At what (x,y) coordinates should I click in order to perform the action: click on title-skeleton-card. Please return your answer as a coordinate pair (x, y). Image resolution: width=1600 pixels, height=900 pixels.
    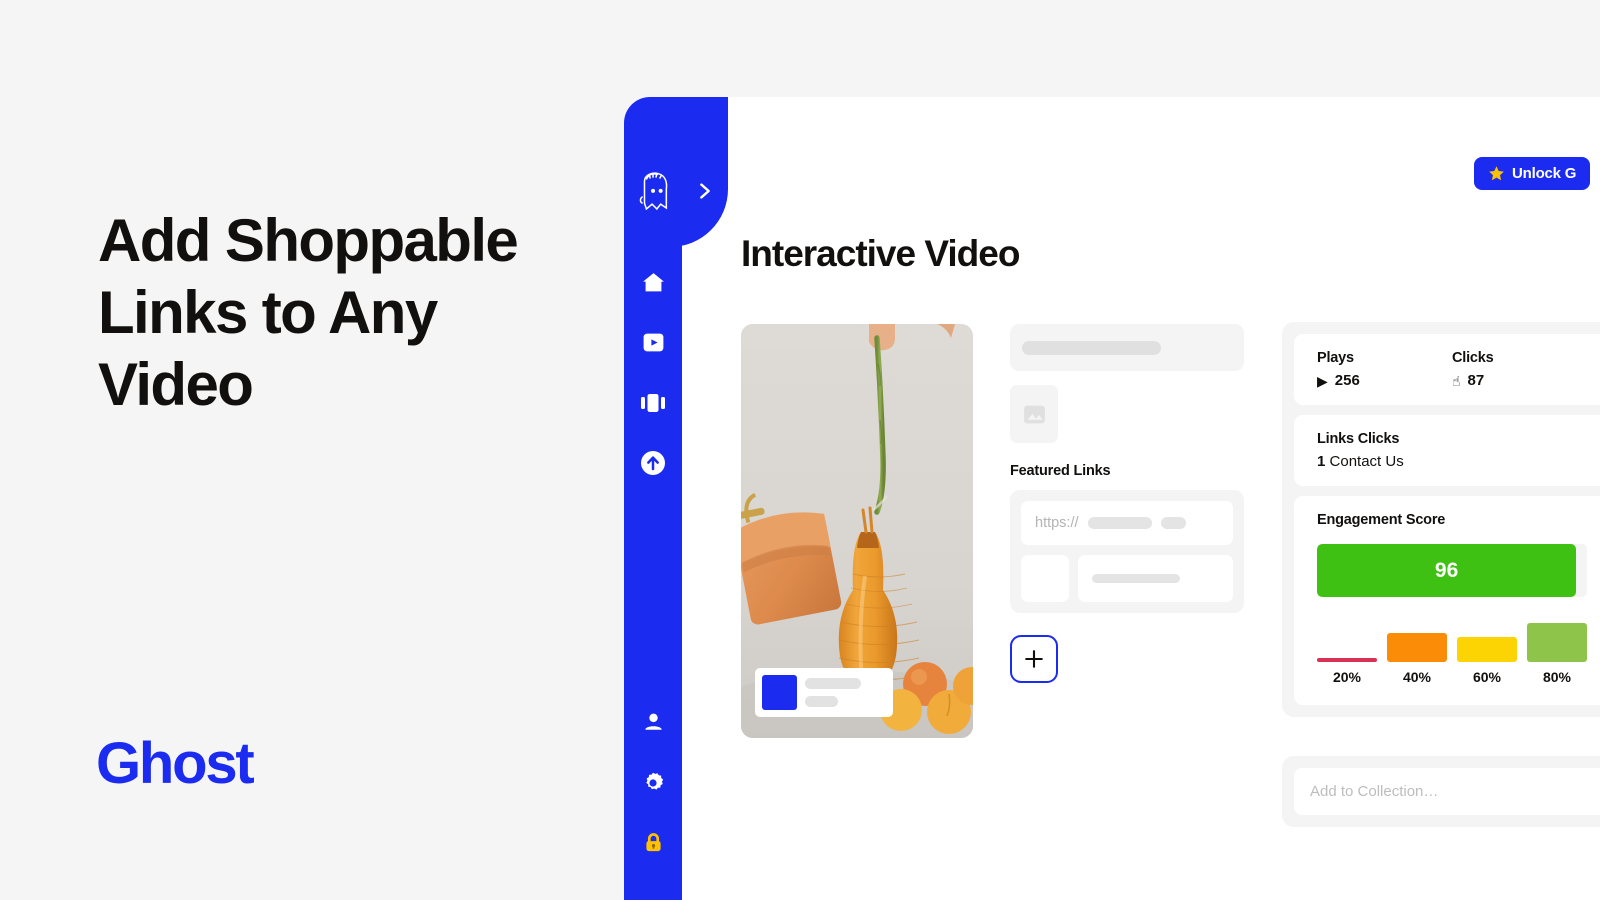
    Looking at the image, I should click on (1127, 347).